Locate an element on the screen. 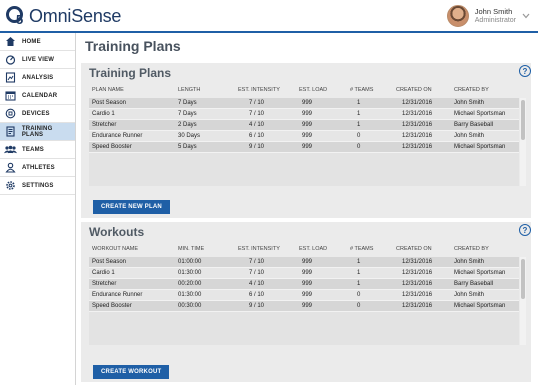 The image size is (538, 385). live-view-icon is located at coordinates (10, 59).